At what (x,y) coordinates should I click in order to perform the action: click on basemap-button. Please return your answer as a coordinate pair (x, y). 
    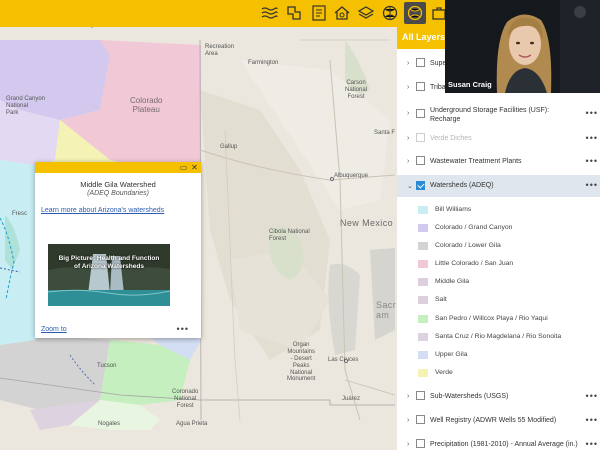
    Looking at the image, I should click on (390, 13).